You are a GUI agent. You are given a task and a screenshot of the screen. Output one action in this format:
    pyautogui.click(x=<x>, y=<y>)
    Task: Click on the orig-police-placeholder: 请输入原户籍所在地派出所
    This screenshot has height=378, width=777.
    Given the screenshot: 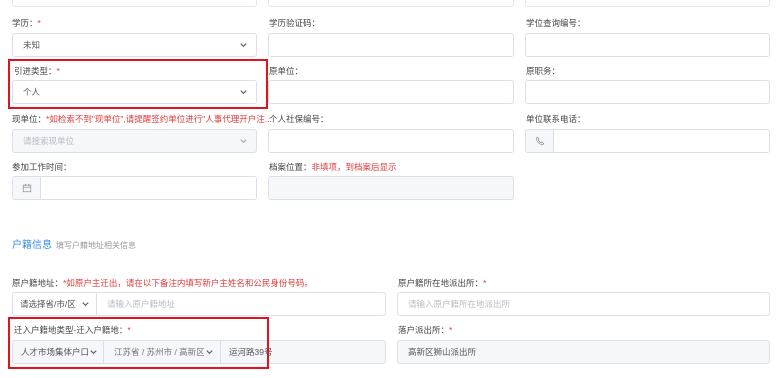 What is the action you would take?
    pyautogui.click(x=459, y=304)
    